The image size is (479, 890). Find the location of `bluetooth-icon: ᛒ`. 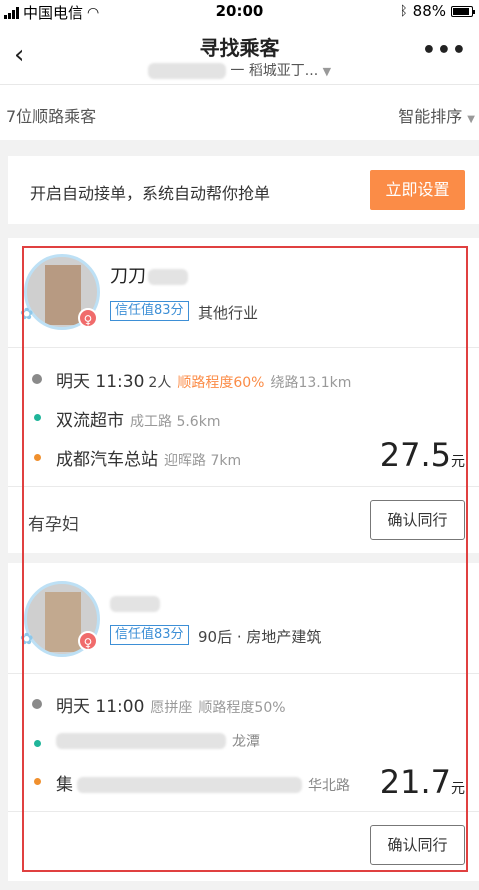

bluetooth-icon: ᛒ is located at coordinates (403, 11).